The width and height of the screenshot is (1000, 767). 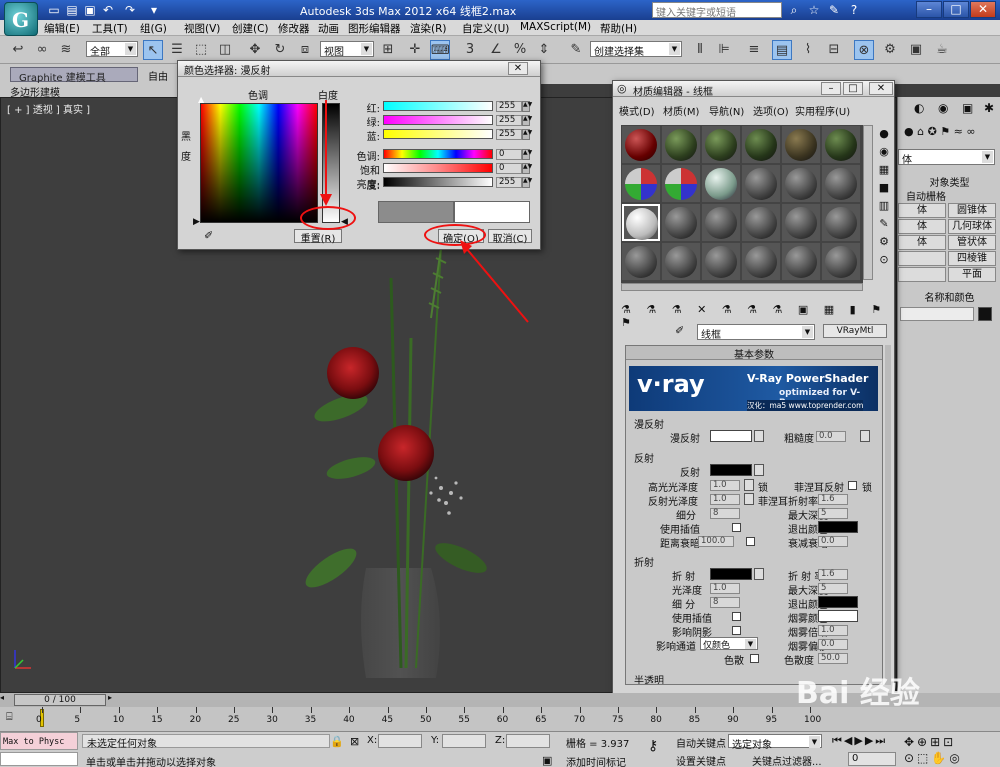 What do you see at coordinates (130, 10) in the screenshot?
I see `redo-icon: ↷` at bounding box center [130, 10].